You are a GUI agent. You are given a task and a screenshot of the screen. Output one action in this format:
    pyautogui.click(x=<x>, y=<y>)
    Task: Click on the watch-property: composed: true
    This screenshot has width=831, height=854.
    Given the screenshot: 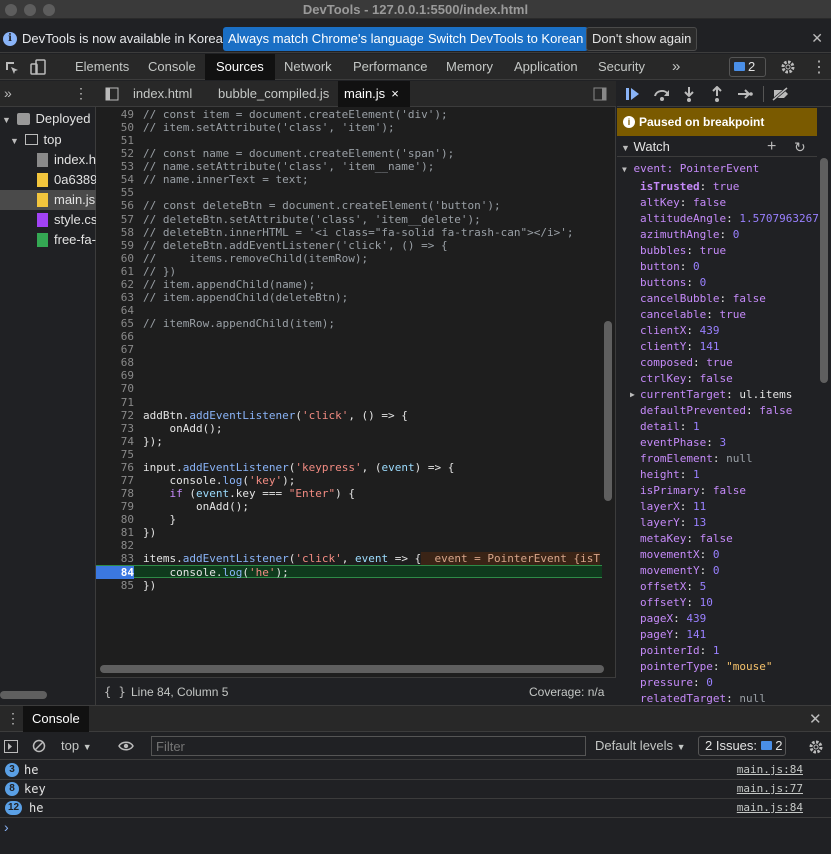 What is the action you would take?
    pyautogui.click(x=686, y=363)
    